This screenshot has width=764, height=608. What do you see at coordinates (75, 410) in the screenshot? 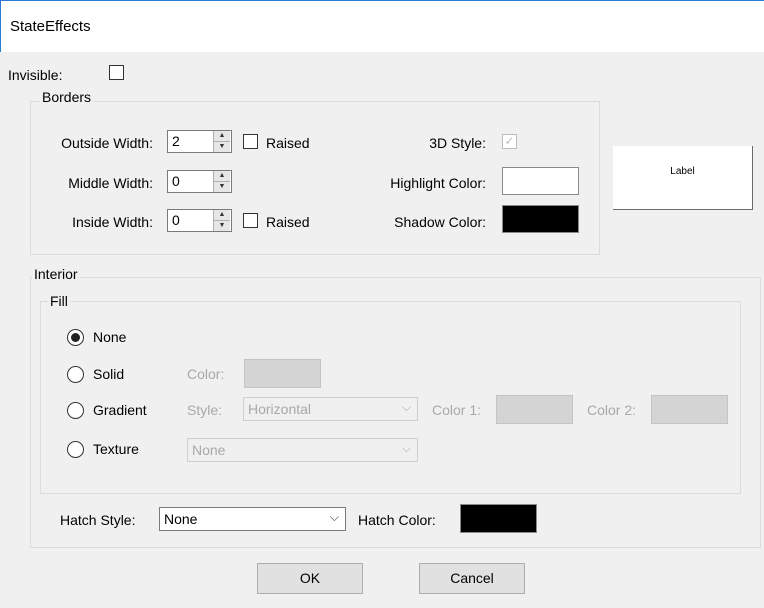
I see `fill-gradient-radio` at bounding box center [75, 410].